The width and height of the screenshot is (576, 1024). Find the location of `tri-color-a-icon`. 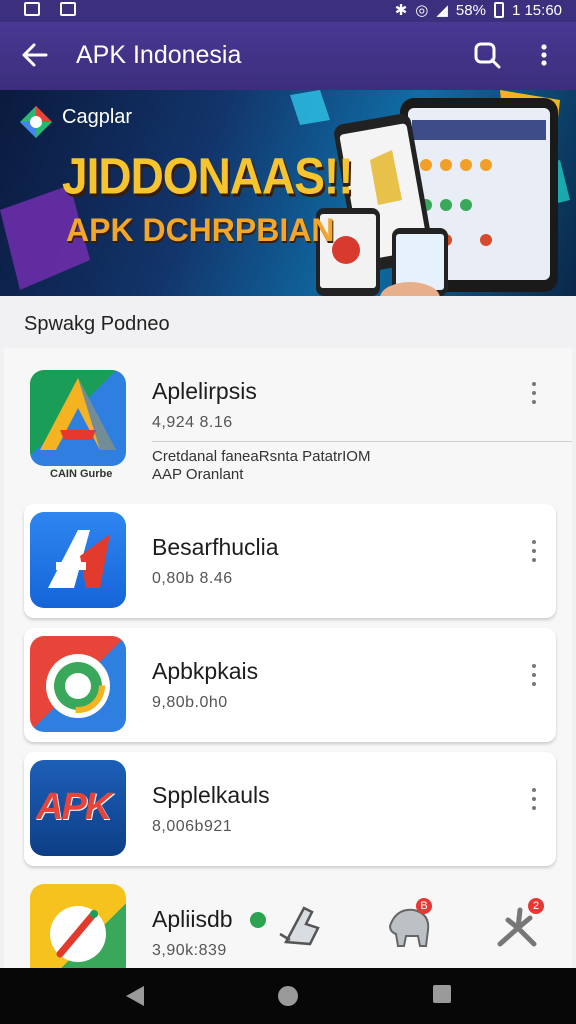

tri-color-a-icon is located at coordinates (78, 418).